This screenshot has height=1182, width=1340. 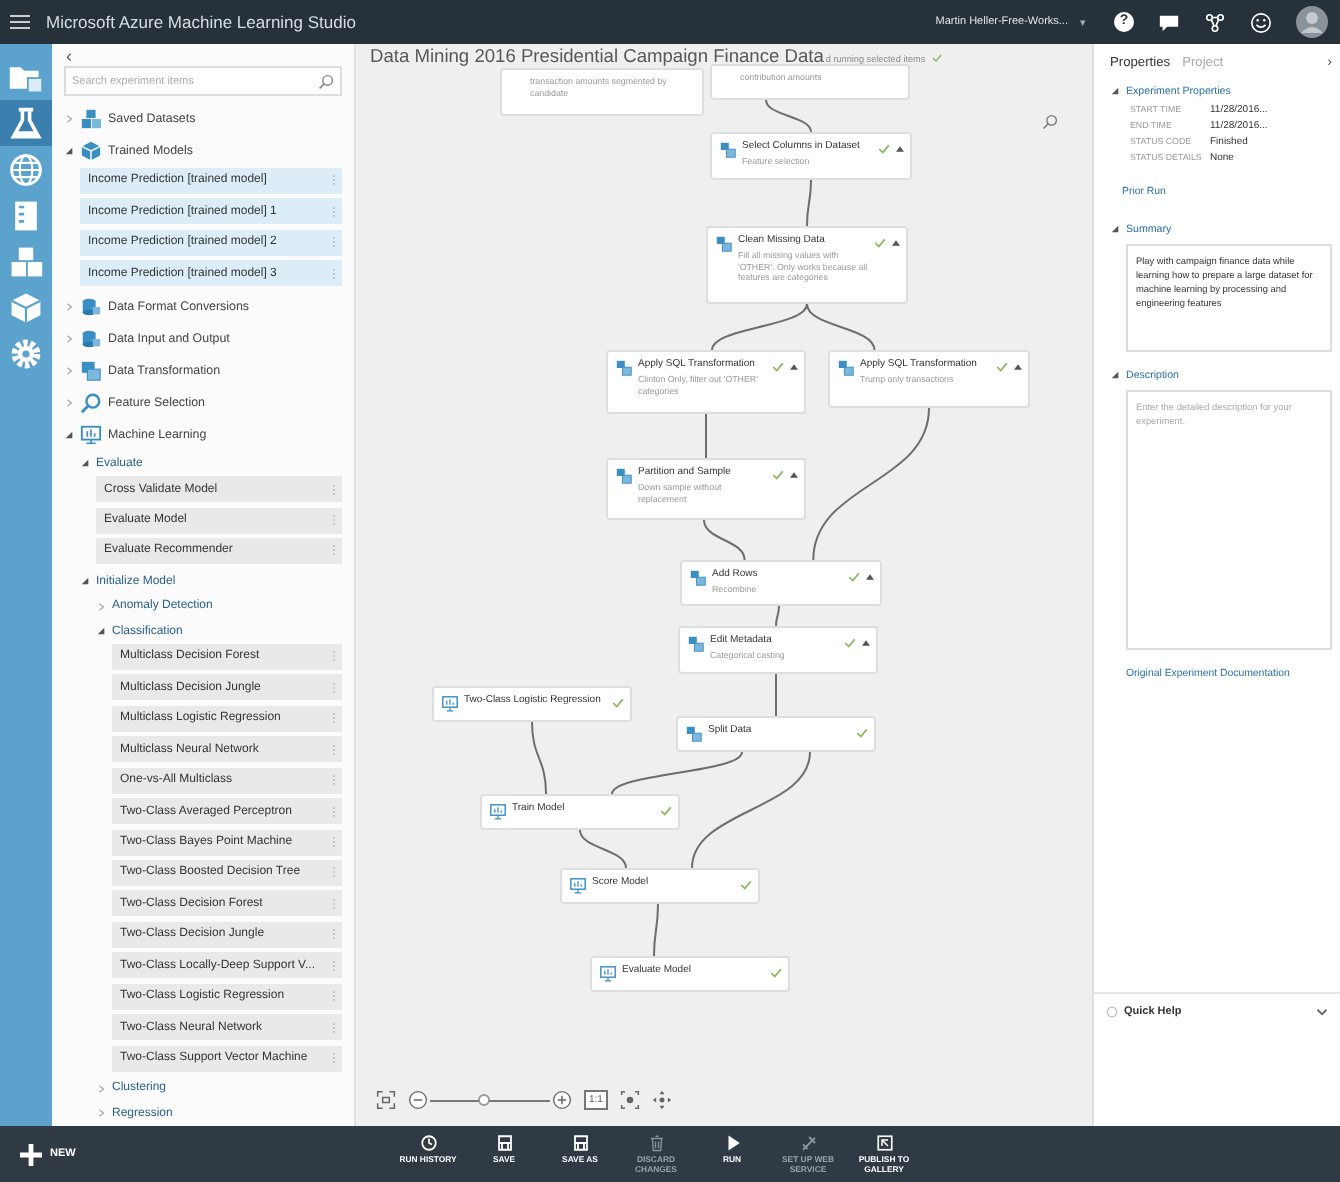 What do you see at coordinates (26, 353) in the screenshot?
I see `settings-icon` at bounding box center [26, 353].